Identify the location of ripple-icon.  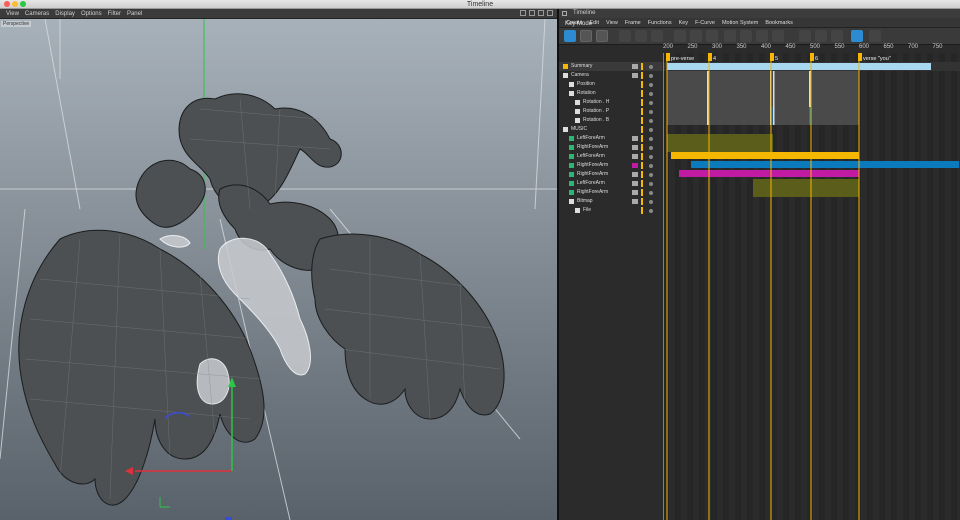
(857, 36).